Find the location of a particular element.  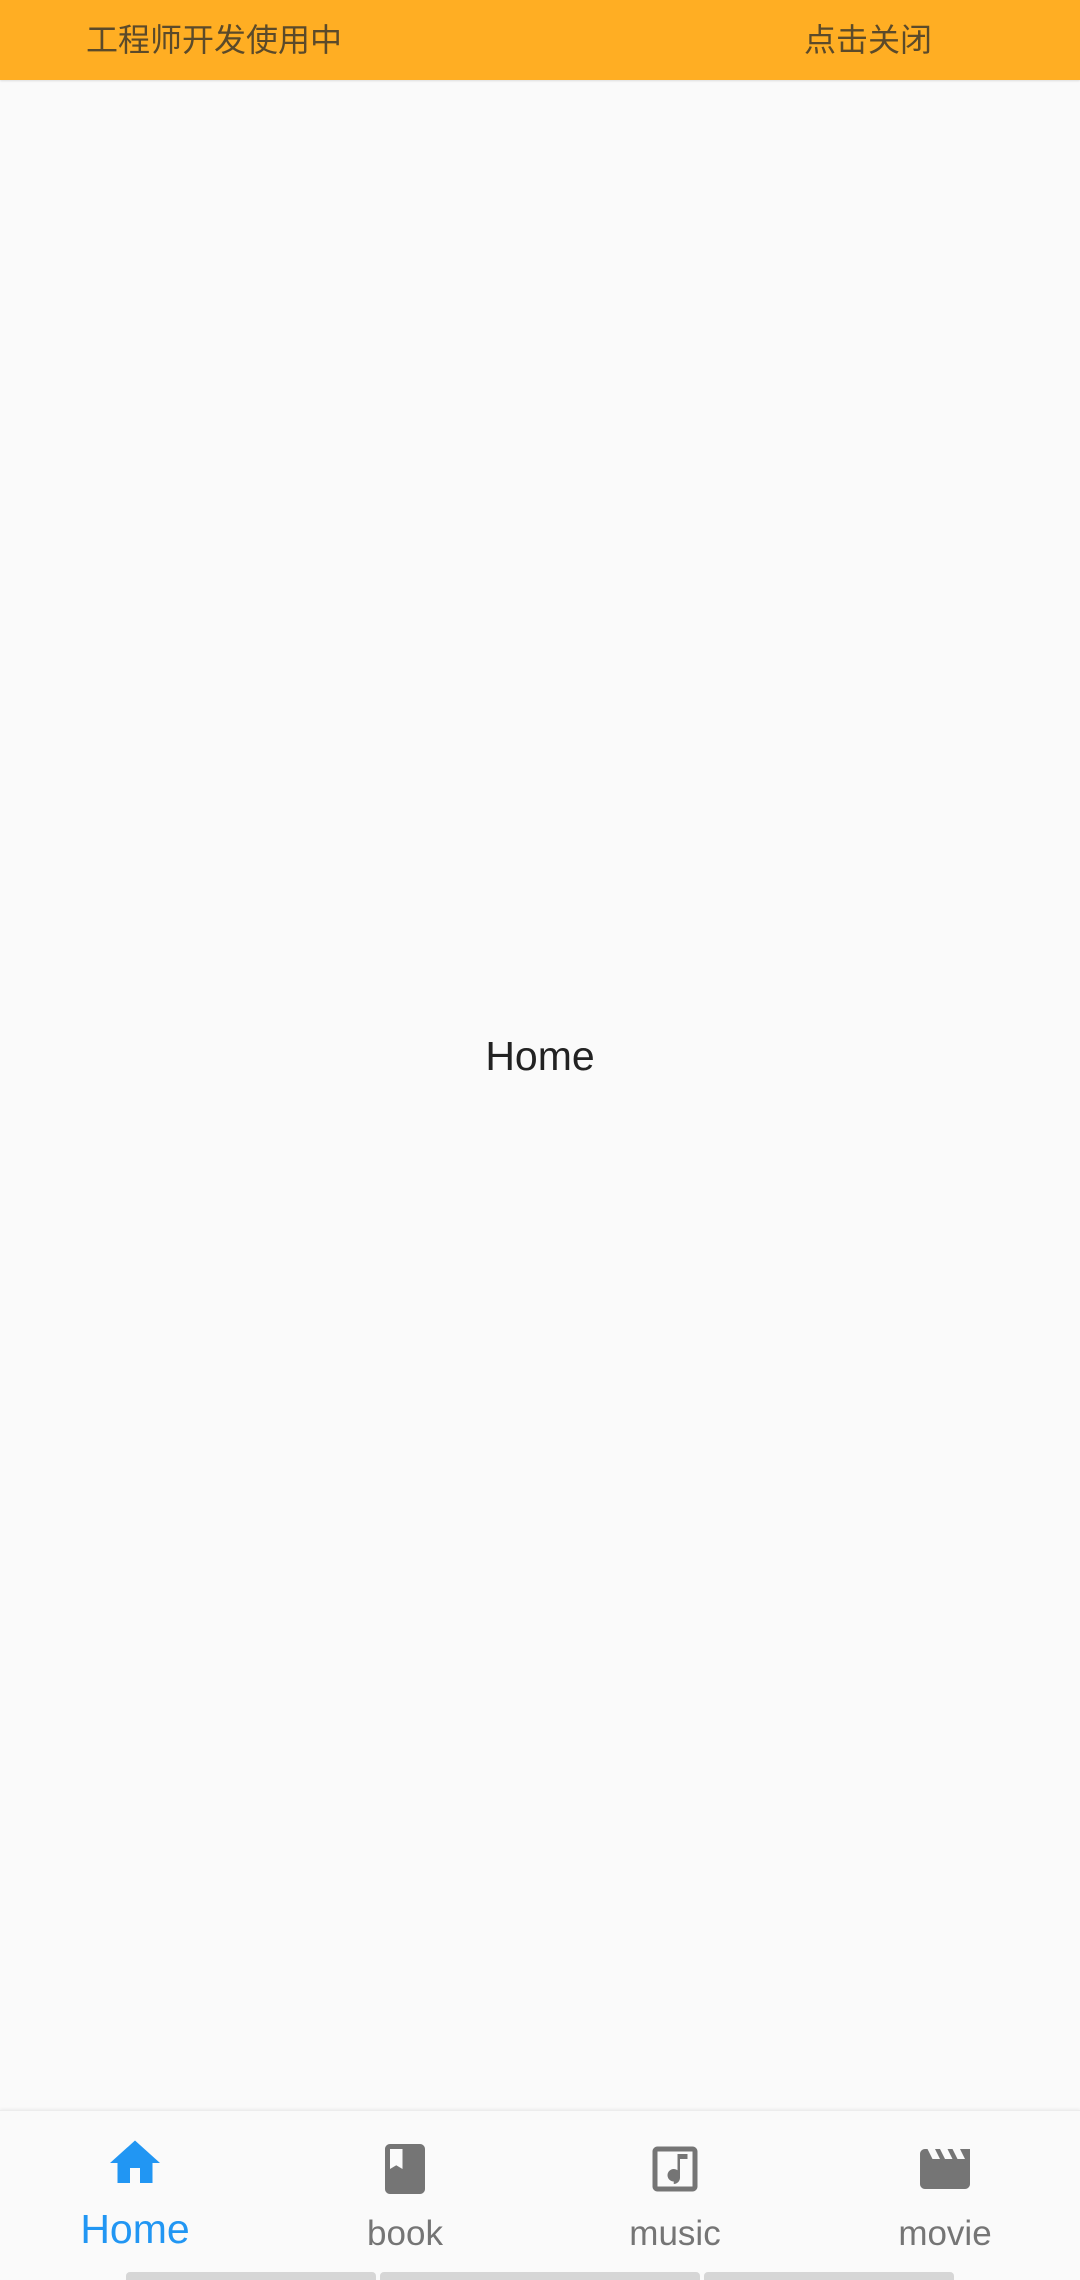

nav-item-music: music is located at coordinates (675, 2195).